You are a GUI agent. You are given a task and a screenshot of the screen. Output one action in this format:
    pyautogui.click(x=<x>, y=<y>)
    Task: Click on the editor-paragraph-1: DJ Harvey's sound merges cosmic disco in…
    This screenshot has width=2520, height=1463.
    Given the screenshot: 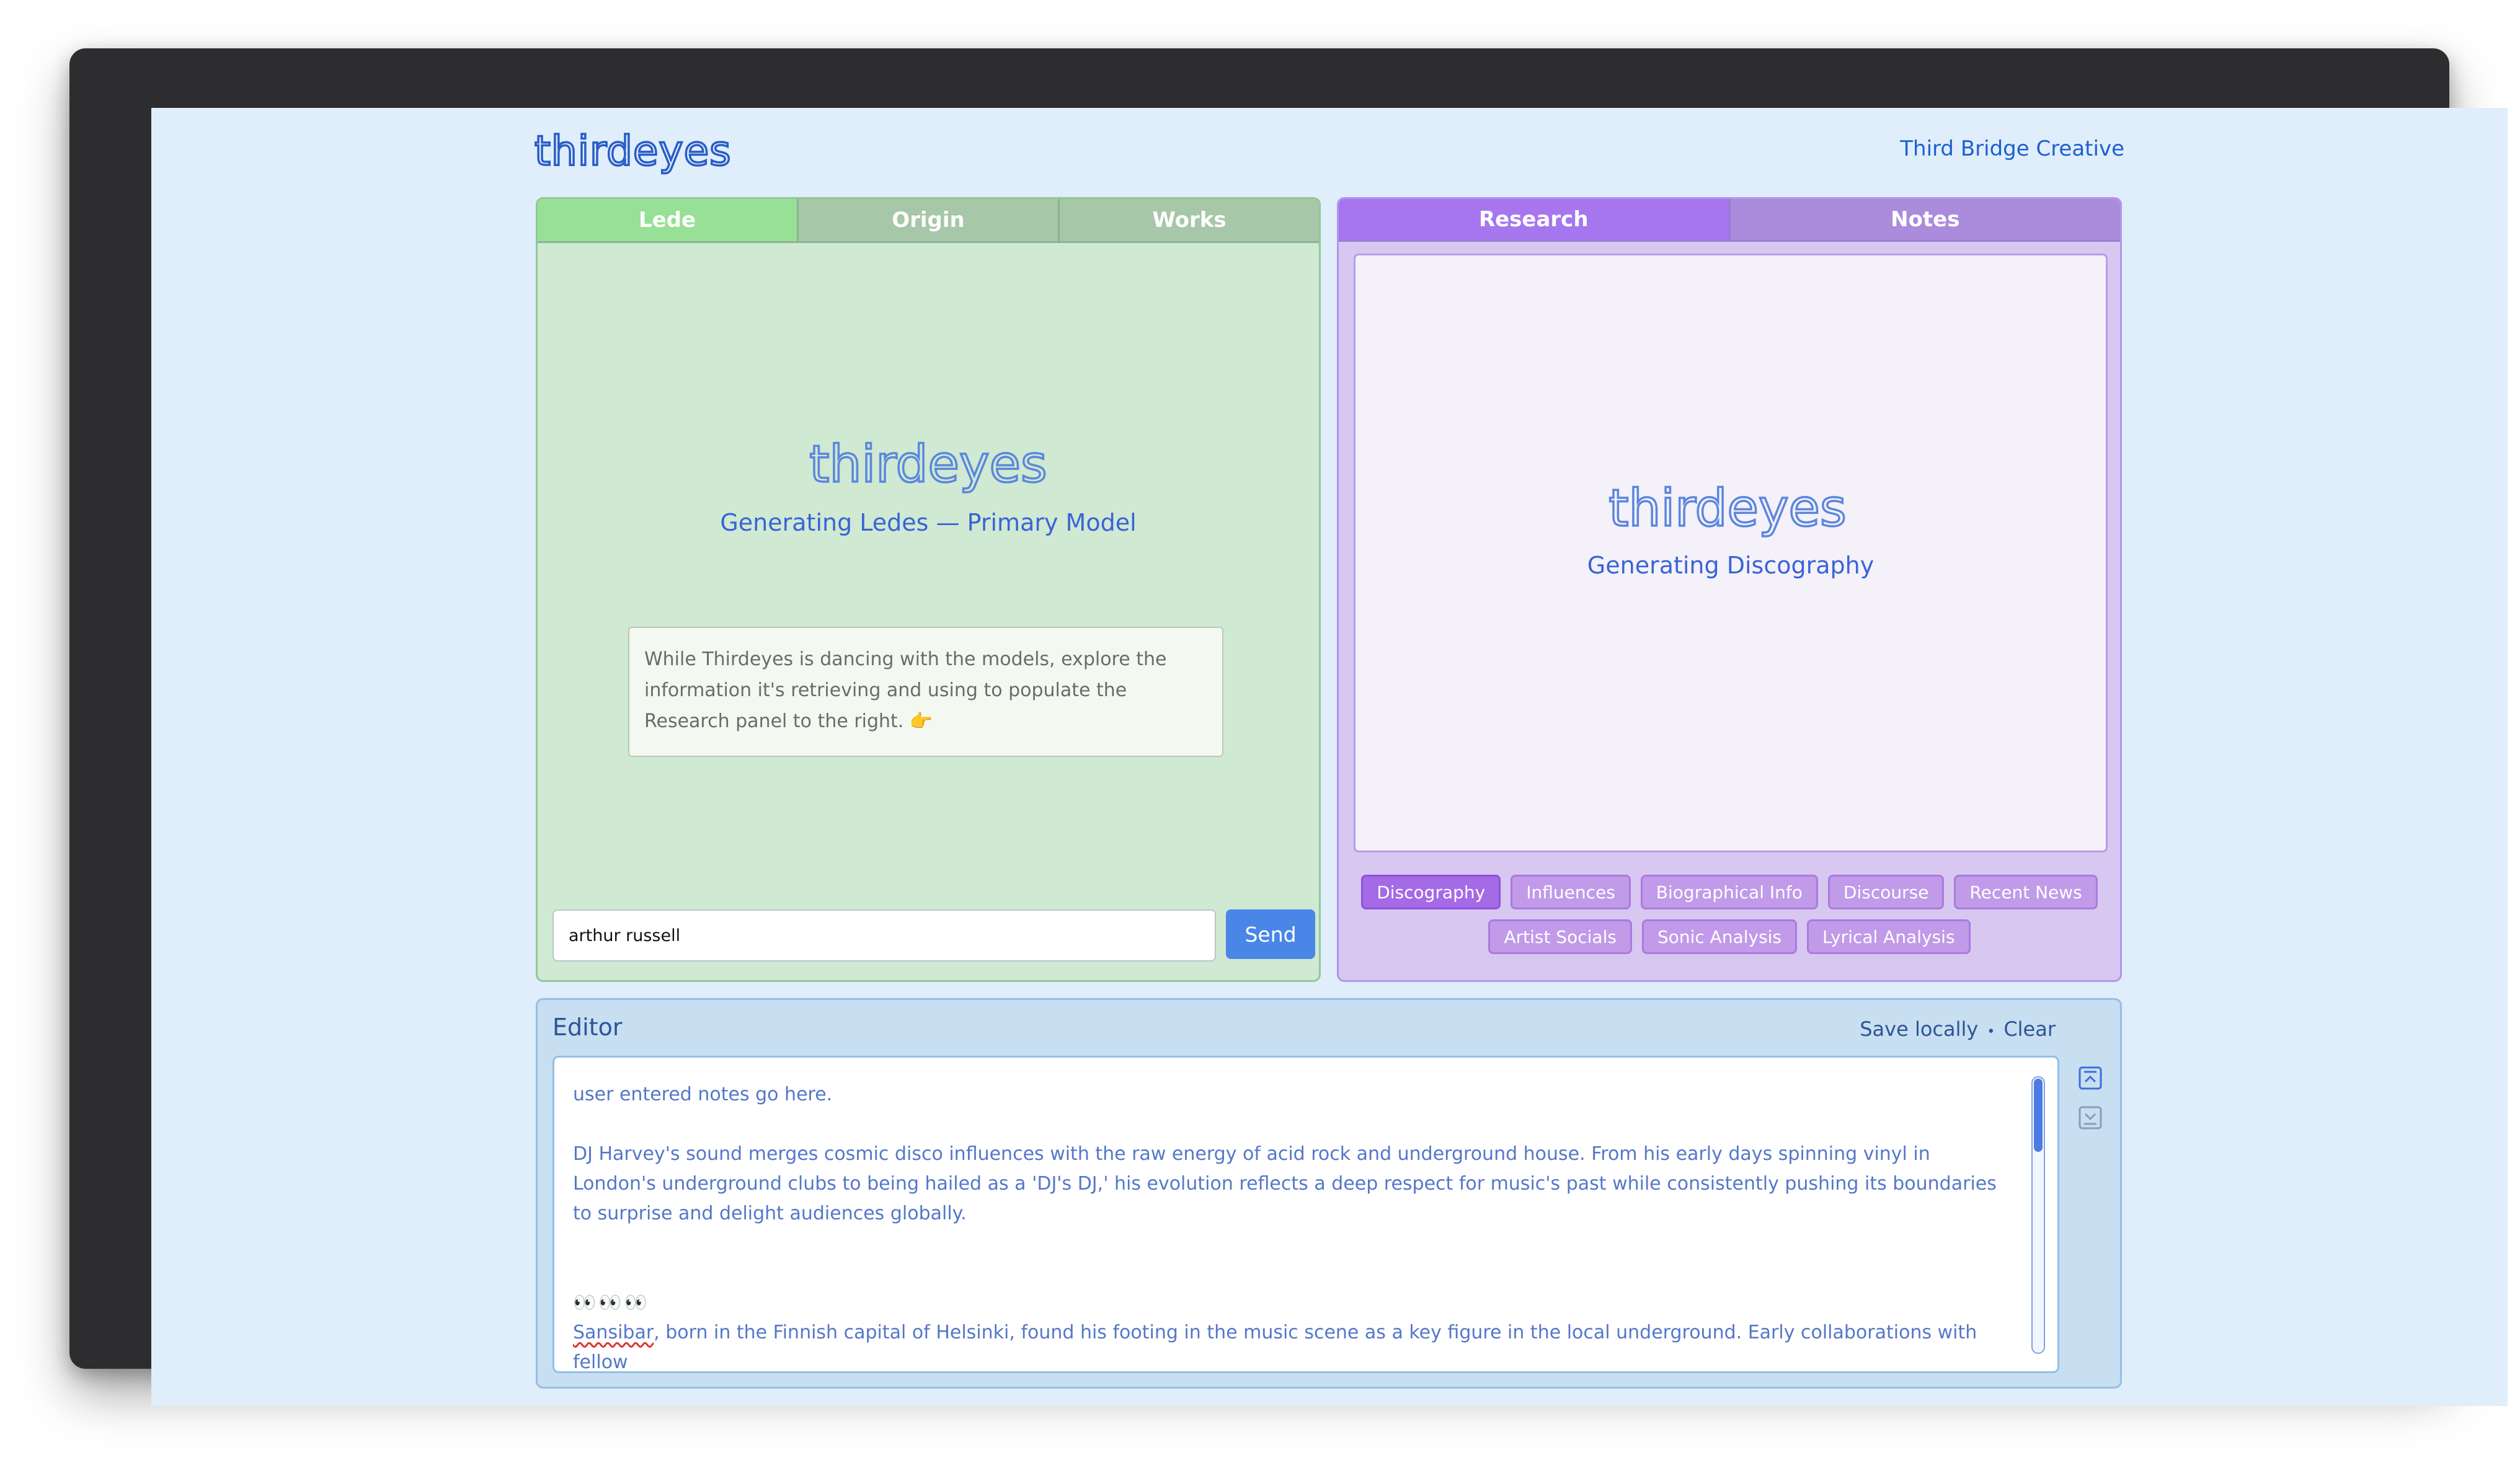 What is the action you would take?
    pyautogui.click(x=1285, y=1183)
    